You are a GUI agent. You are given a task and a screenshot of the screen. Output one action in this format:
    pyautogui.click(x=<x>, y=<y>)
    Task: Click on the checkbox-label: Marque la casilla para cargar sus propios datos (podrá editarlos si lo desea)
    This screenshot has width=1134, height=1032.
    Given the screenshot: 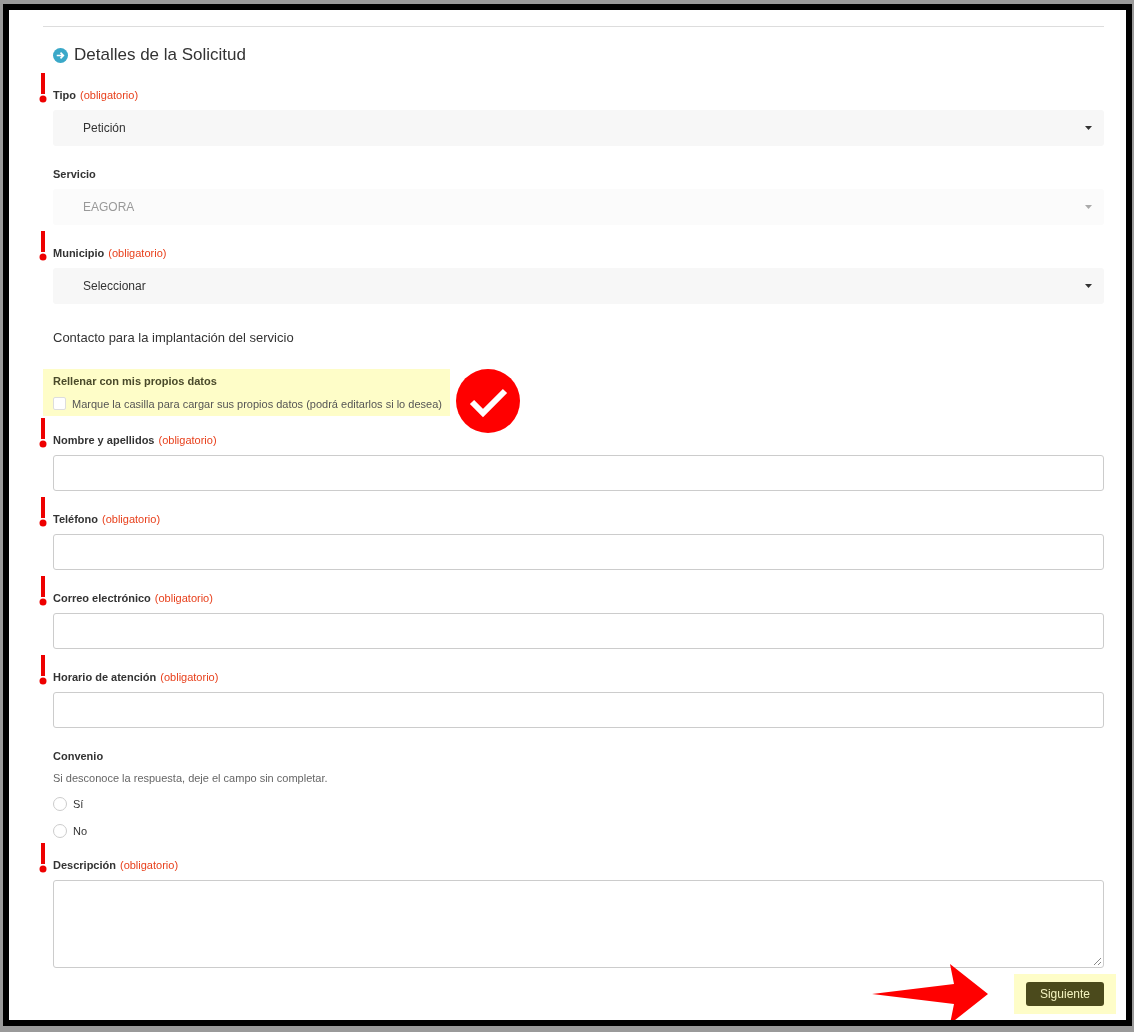 What is the action you would take?
    pyautogui.click(x=257, y=403)
    